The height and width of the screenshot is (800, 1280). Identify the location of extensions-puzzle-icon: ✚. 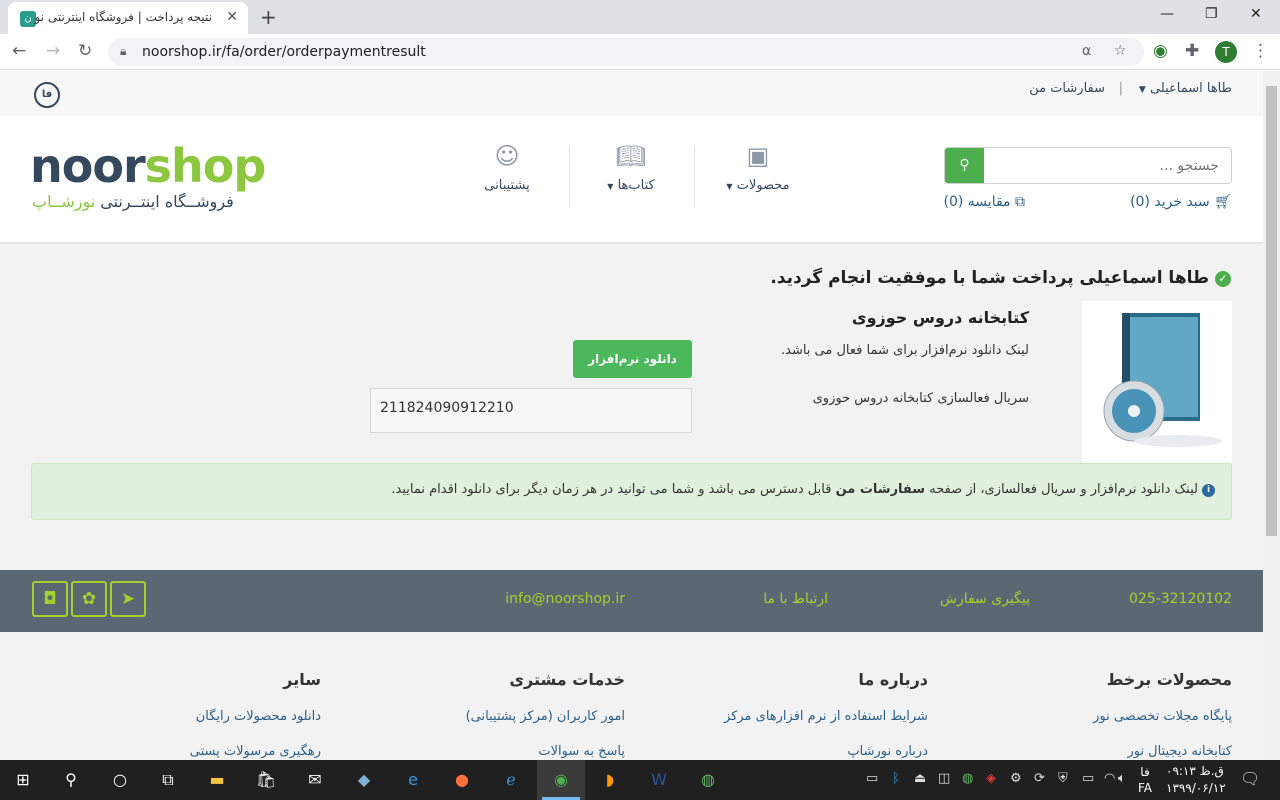
(1192, 51).